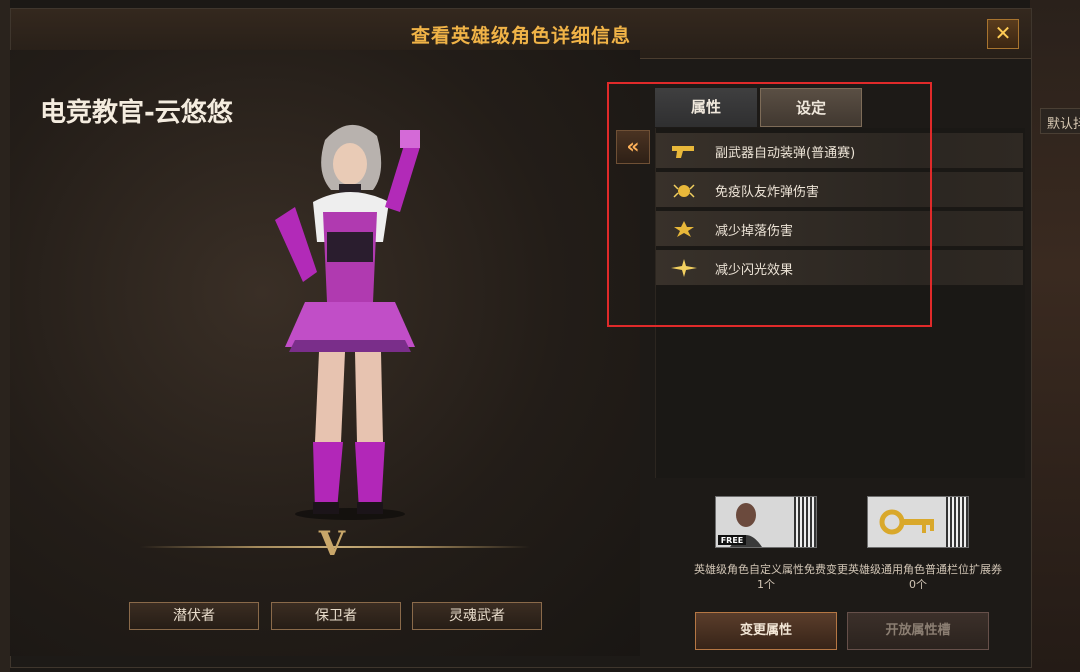 The image size is (1080, 672). I want to click on background-right-strip: 默认抖, so click(1055, 336).